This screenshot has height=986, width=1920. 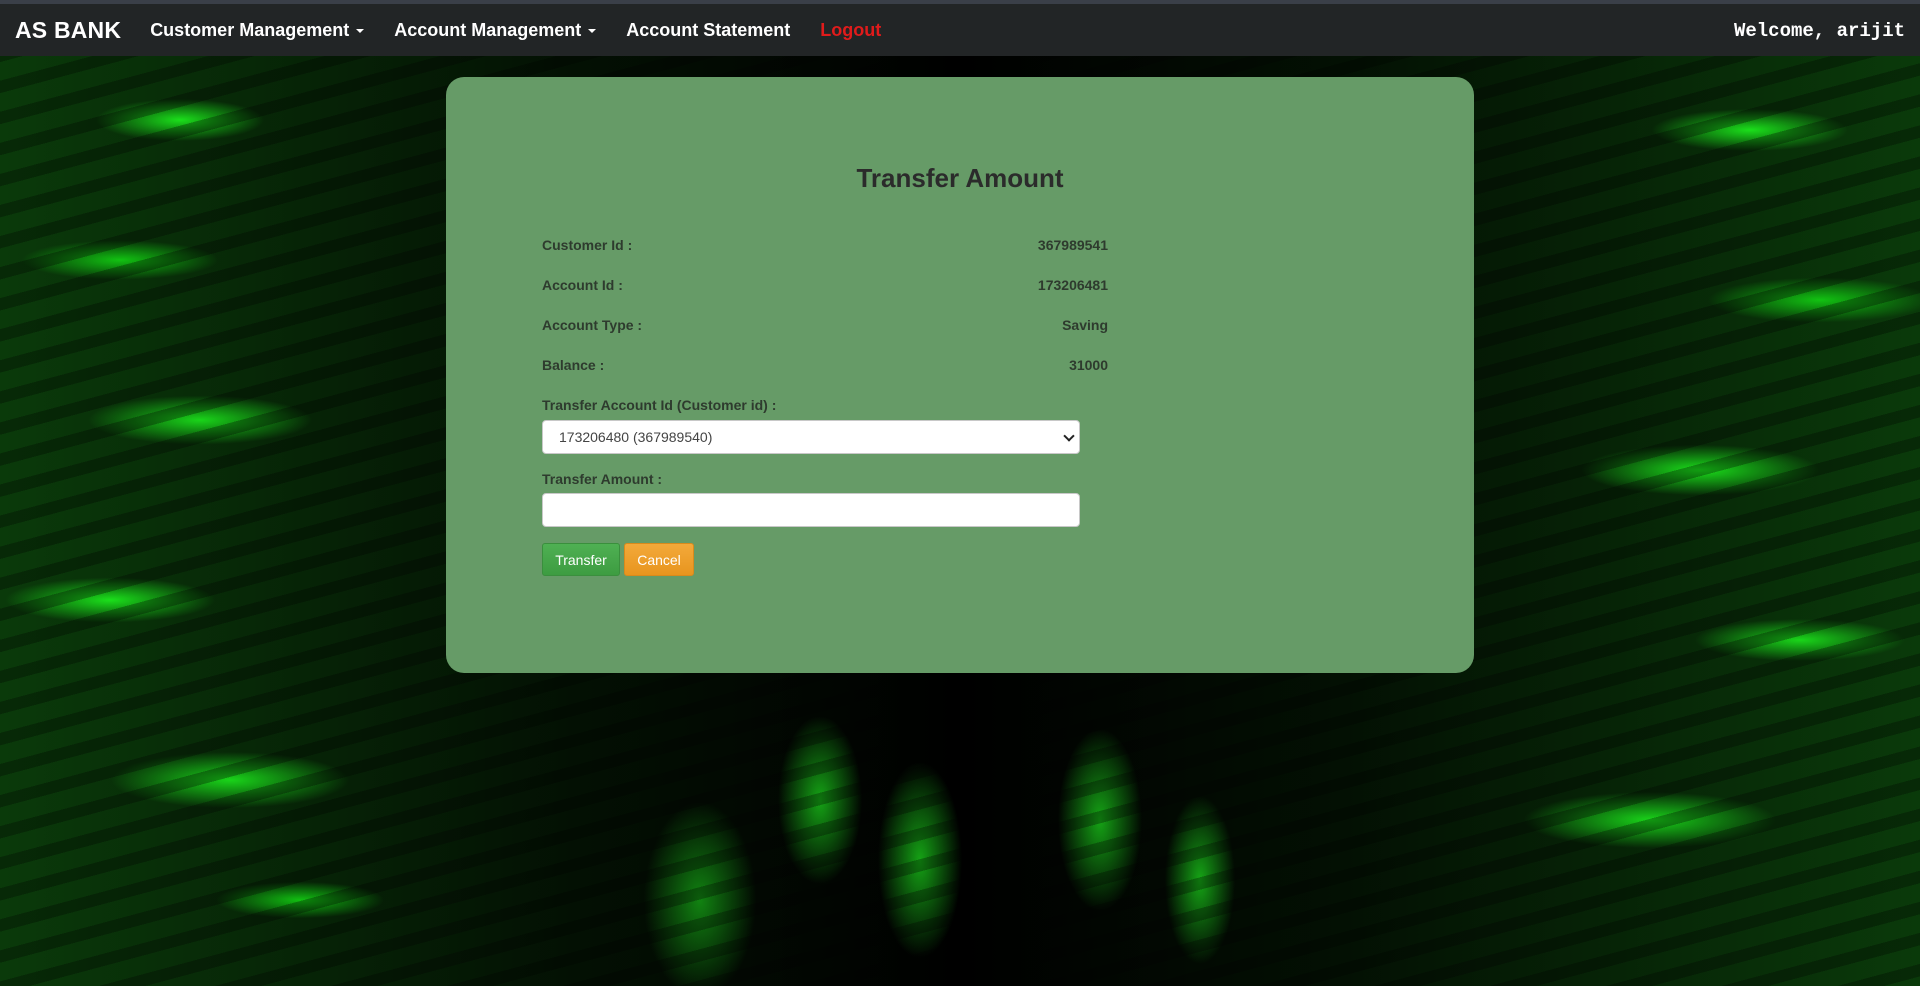 I want to click on transfer-amount-label: Transfer Amount :, so click(x=602, y=479).